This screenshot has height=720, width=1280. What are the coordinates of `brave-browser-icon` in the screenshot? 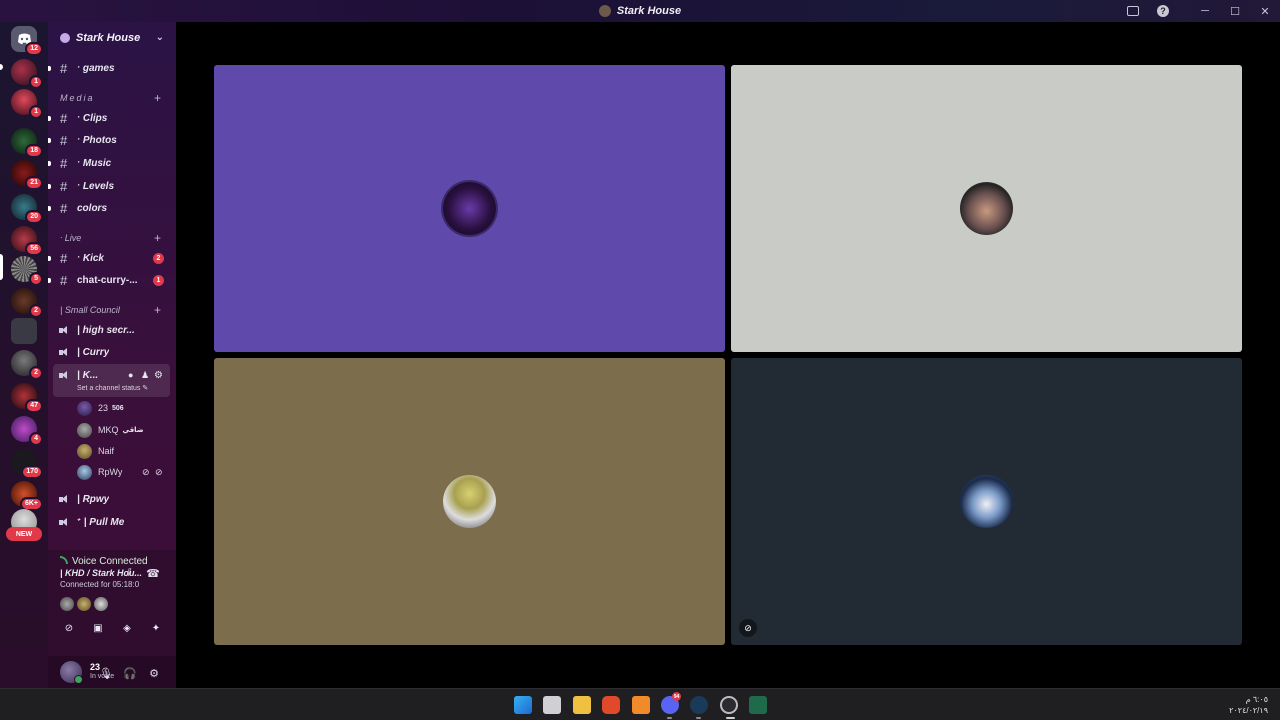 It's located at (611, 705).